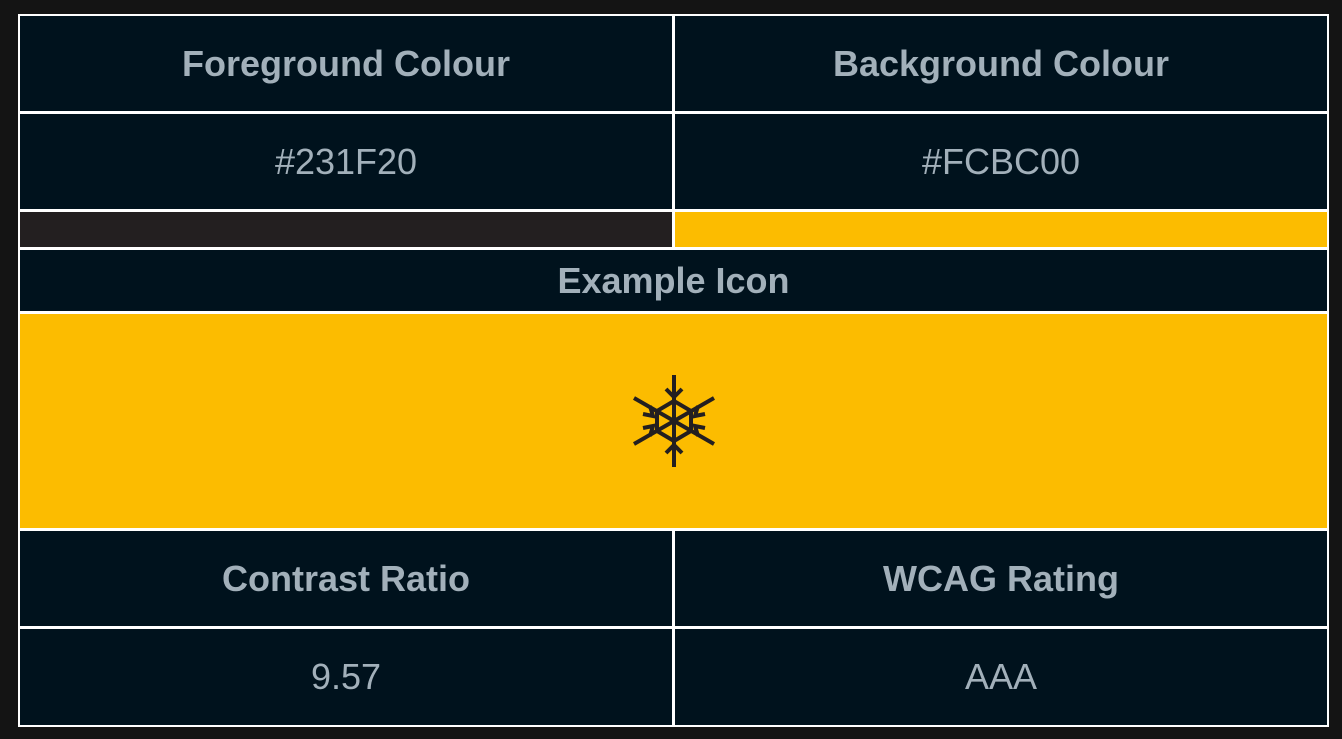 This screenshot has height=739, width=1342. I want to click on background-colour-header: Background Colour, so click(1001, 63).